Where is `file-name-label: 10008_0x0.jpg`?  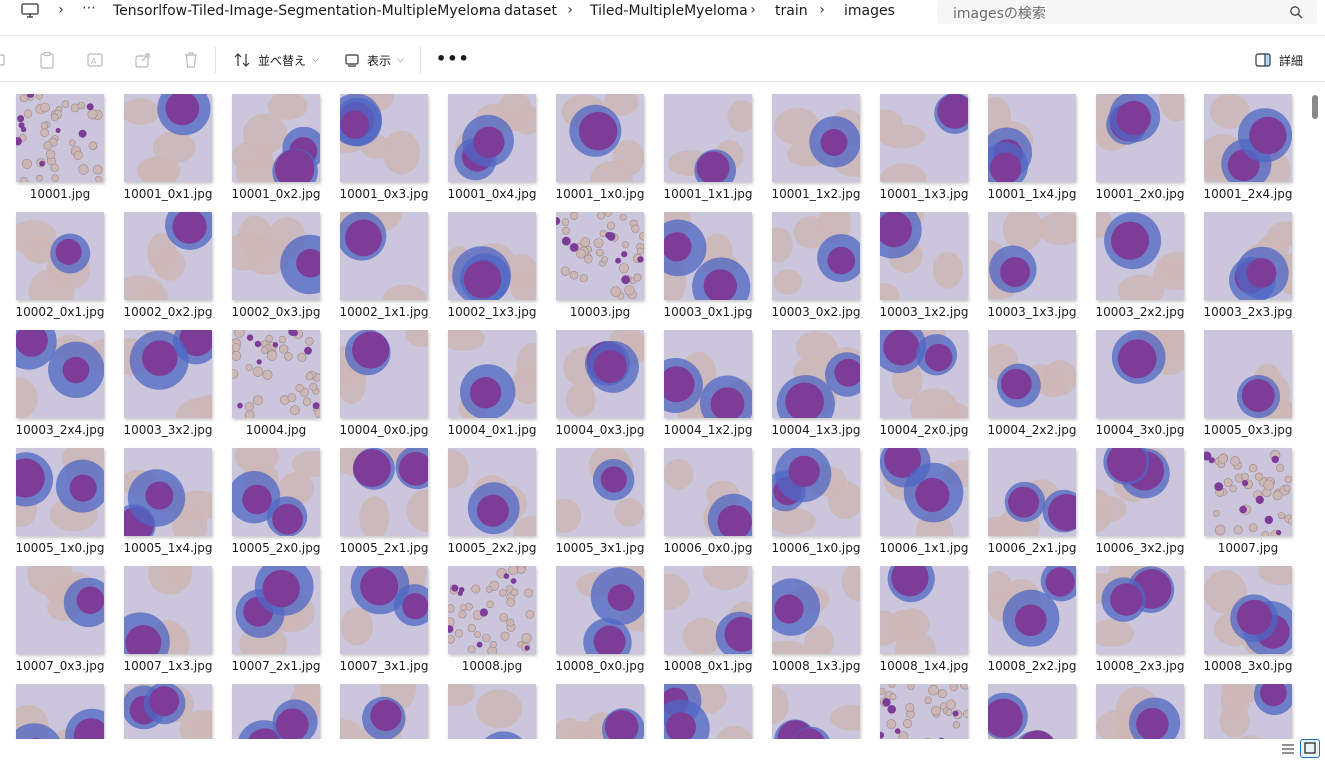
file-name-label: 10008_0x0.jpg is located at coordinates (600, 666).